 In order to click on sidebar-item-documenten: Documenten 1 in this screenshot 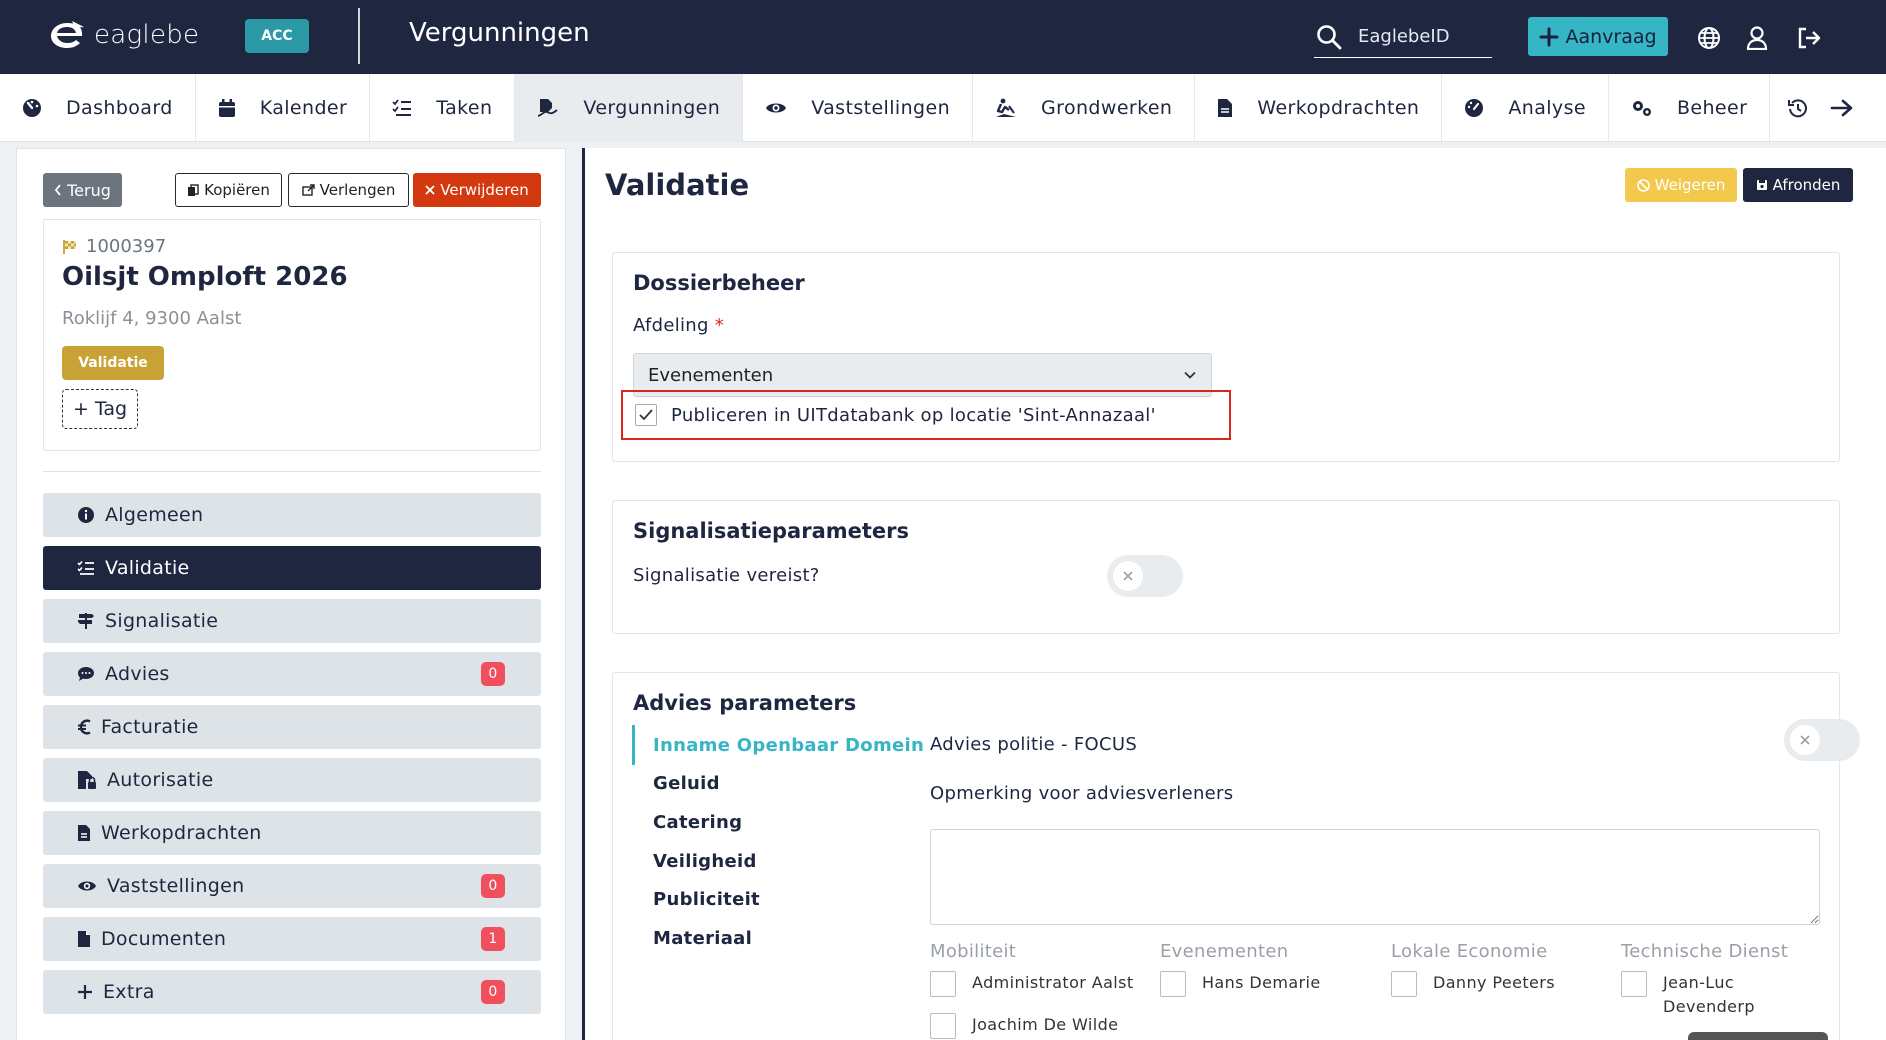, I will do `click(292, 939)`.